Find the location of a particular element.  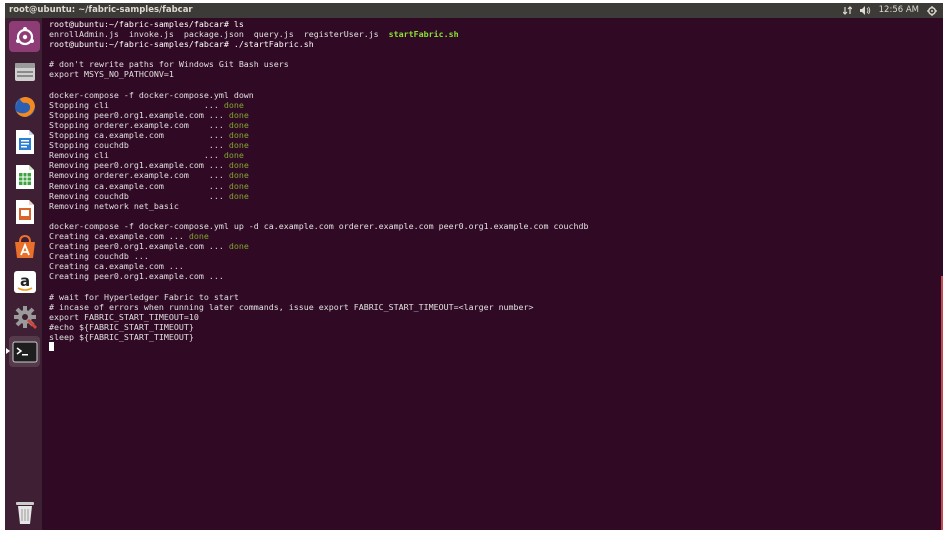

svg-text: a is located at coordinates (24, 281).